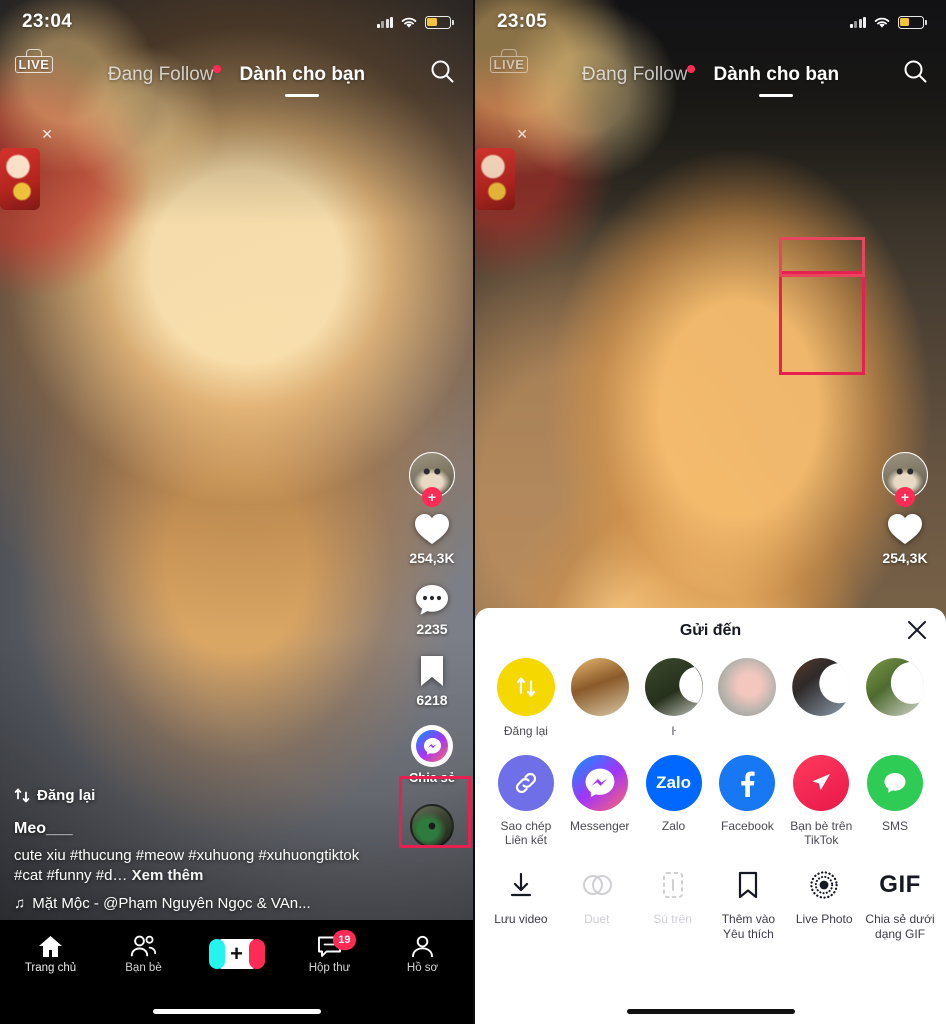  What do you see at coordinates (522, 21) in the screenshot?
I see `status-clock-right: 23:05` at bounding box center [522, 21].